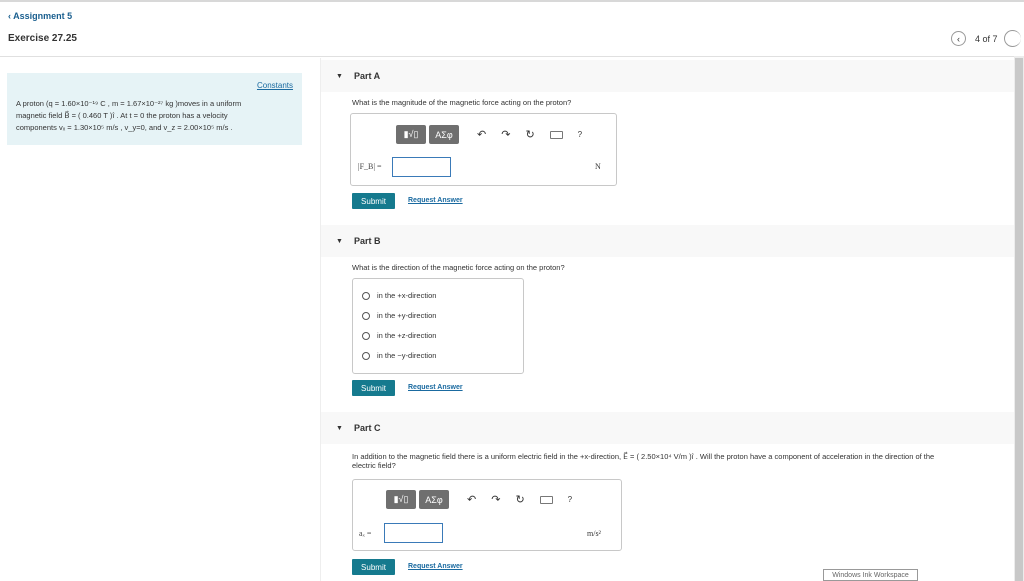 This screenshot has width=1024, height=581. Describe the element at coordinates (489, 134) in the screenshot. I see `part-a-toolbar: ▮√▯ ΑΣφ ↶ ↷ ↻ ?` at that location.